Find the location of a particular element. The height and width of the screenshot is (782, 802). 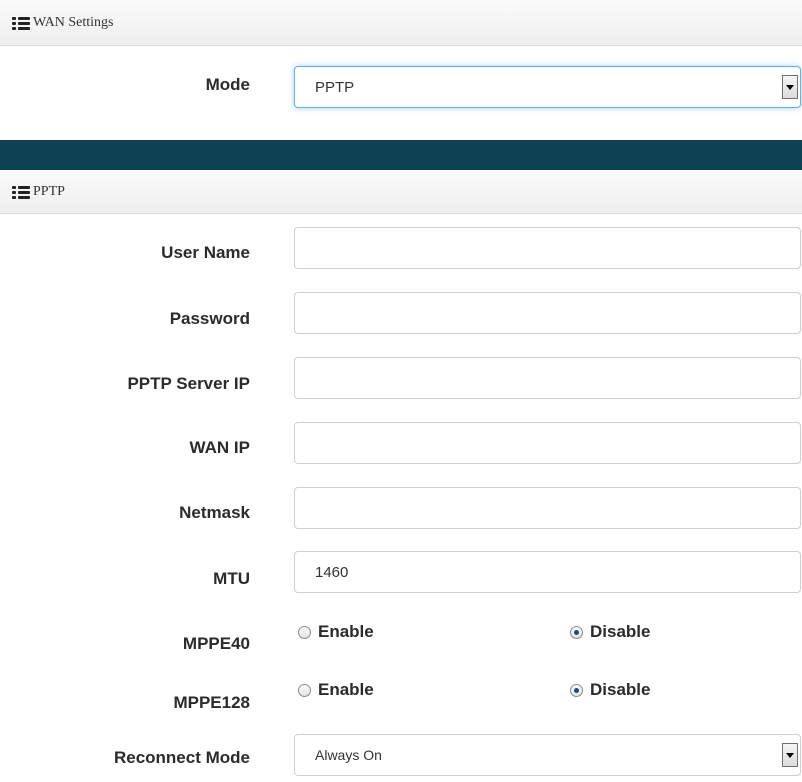

reconnect-mode-value: Always On is located at coordinates (348, 755).